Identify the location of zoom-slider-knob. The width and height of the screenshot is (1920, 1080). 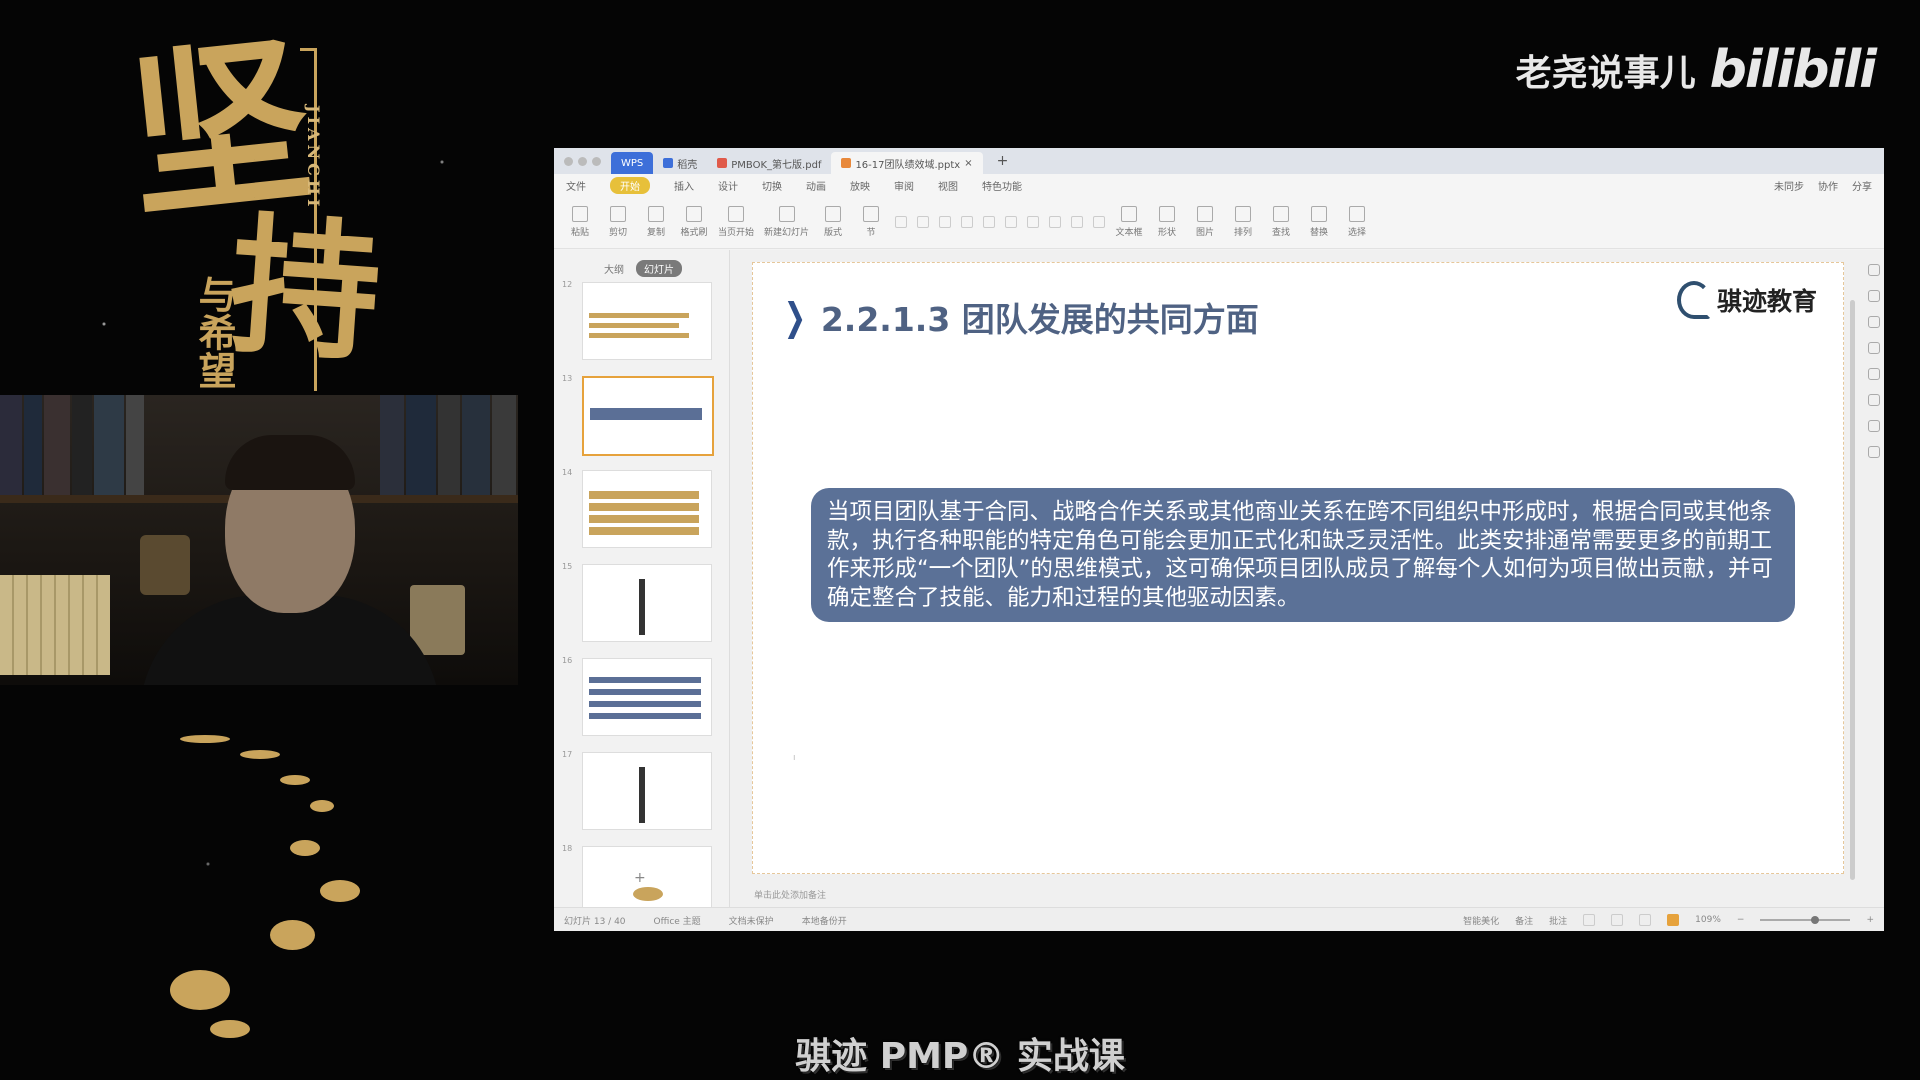
(1815, 920).